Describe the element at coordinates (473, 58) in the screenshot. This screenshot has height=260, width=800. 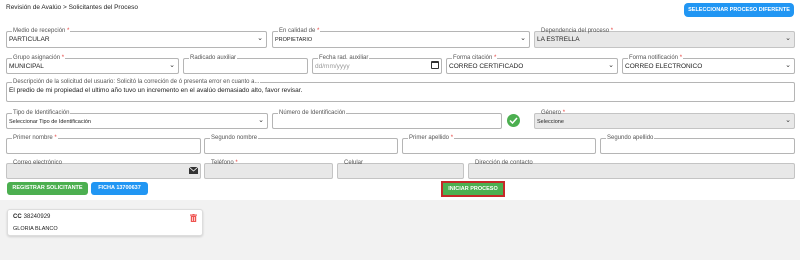
I see `forma-citacion-label: Forma citación` at that location.